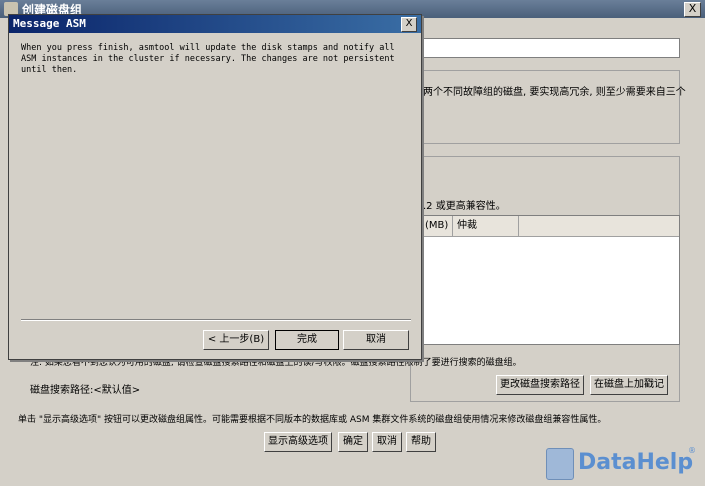 This screenshot has width=705, height=486. Describe the element at coordinates (692, 450) in the screenshot. I see `registered-mark: ®` at that location.